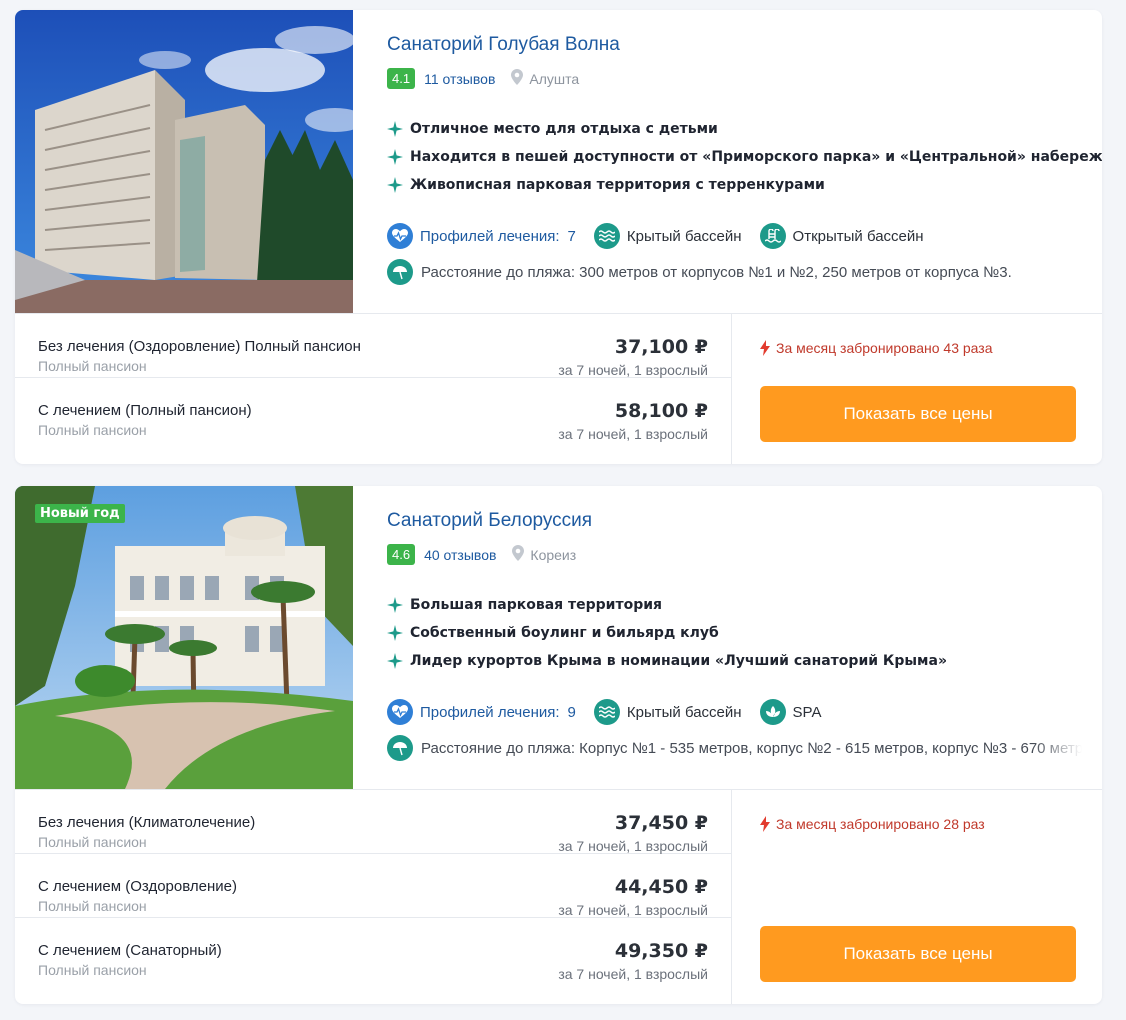  What do you see at coordinates (130, 950) in the screenshot?
I see `offer-title: С лечением (Санаторный)` at bounding box center [130, 950].